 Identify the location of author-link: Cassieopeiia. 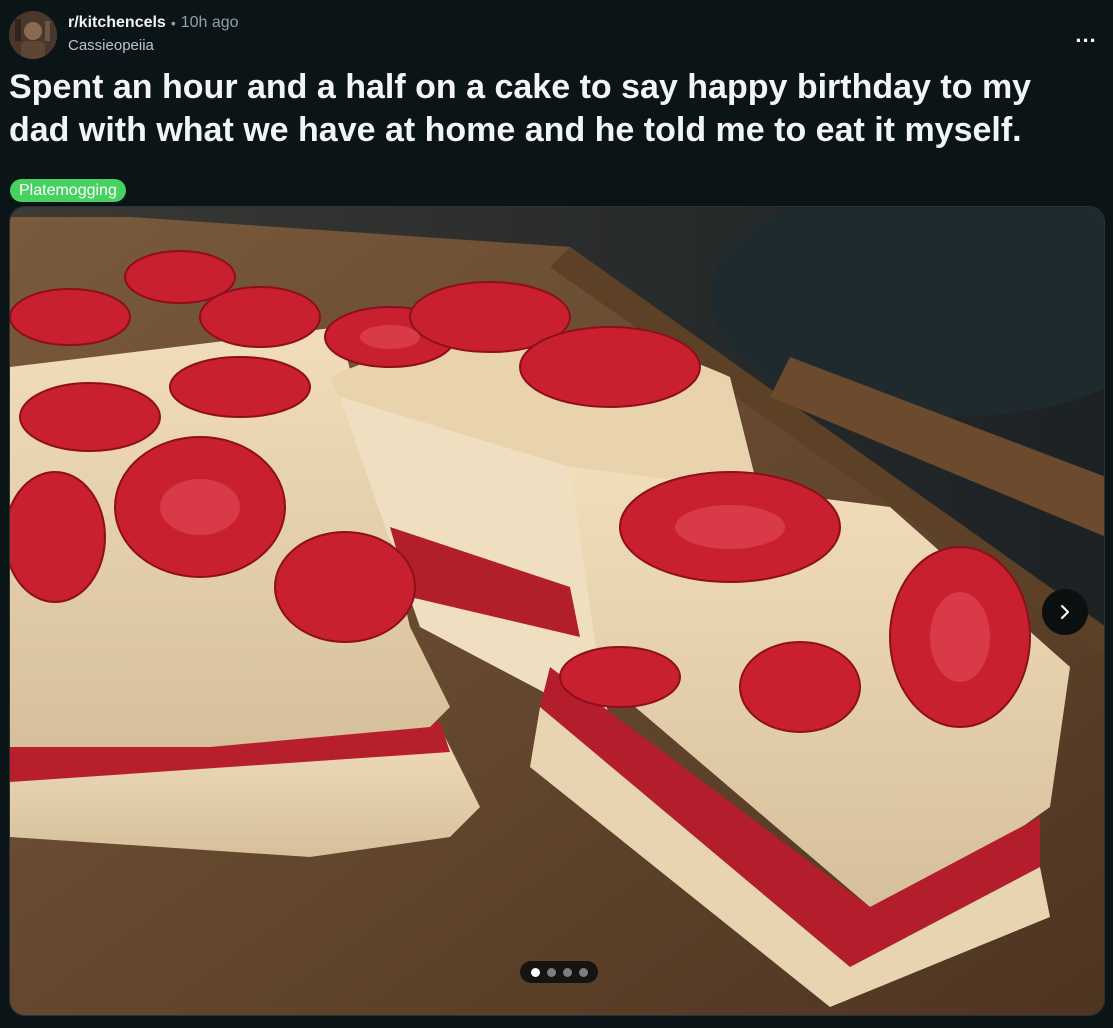
(153, 45).